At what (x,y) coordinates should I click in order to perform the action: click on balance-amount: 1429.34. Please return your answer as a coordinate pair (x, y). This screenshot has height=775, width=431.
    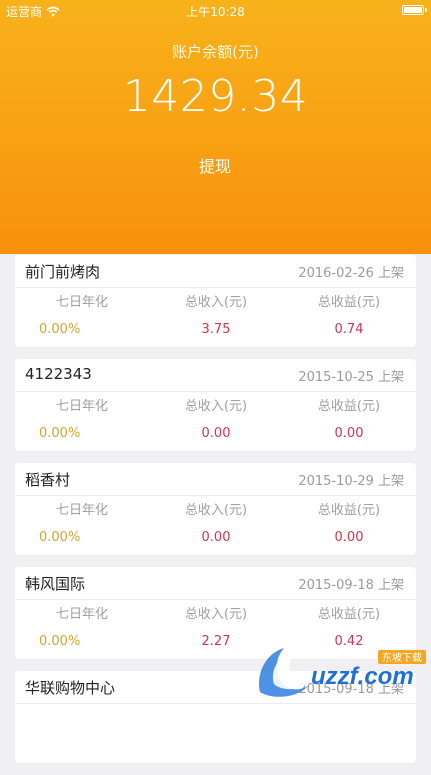
    Looking at the image, I should click on (215, 96).